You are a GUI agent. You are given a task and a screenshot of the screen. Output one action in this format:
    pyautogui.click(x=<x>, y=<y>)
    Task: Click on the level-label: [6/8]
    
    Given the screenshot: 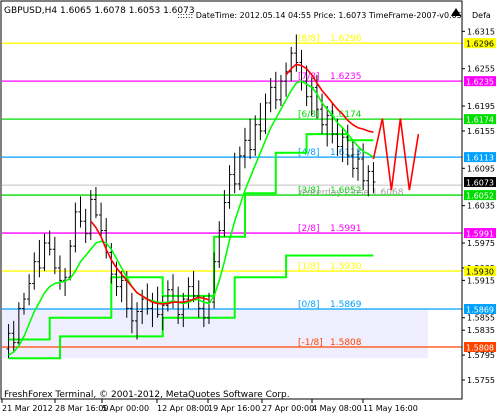 What is the action you would take?
    pyautogui.click(x=309, y=115)
    